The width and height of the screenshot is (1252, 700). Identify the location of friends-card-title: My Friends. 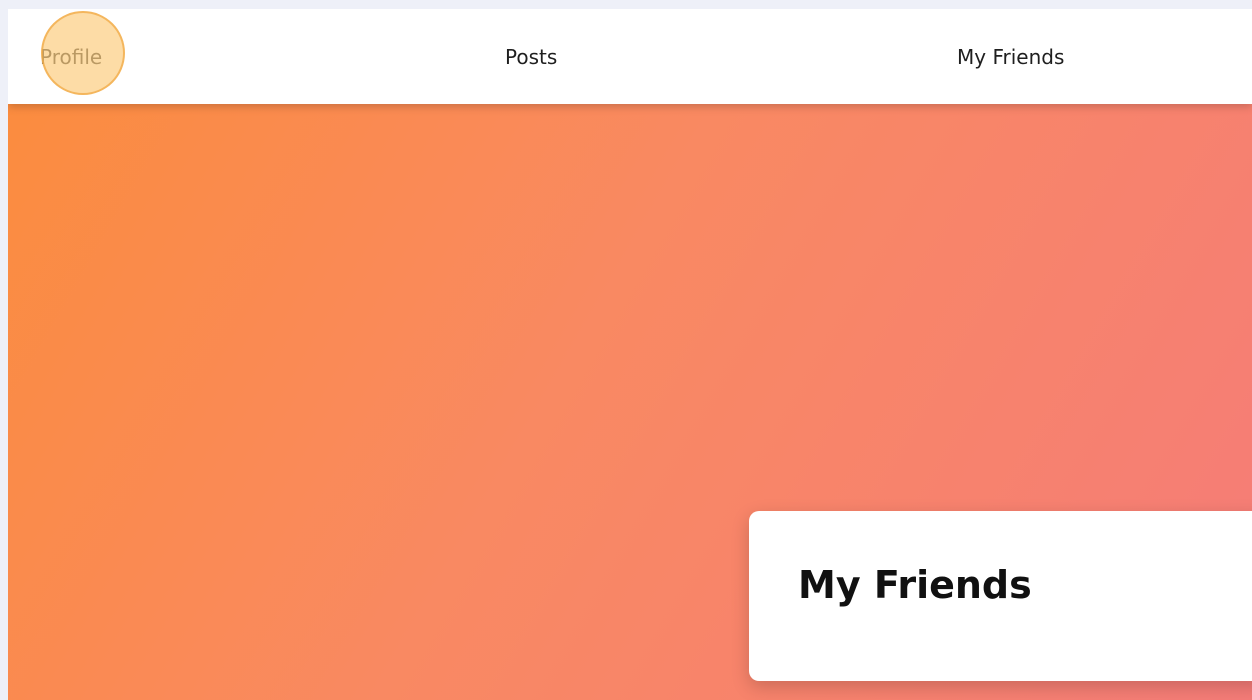
(915, 585).